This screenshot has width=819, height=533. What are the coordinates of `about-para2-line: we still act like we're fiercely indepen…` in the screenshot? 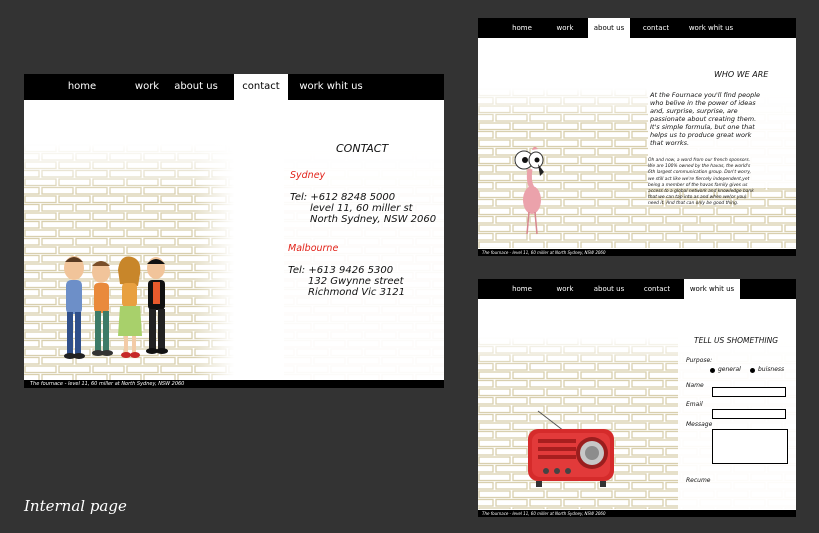 It's located at (699, 179).